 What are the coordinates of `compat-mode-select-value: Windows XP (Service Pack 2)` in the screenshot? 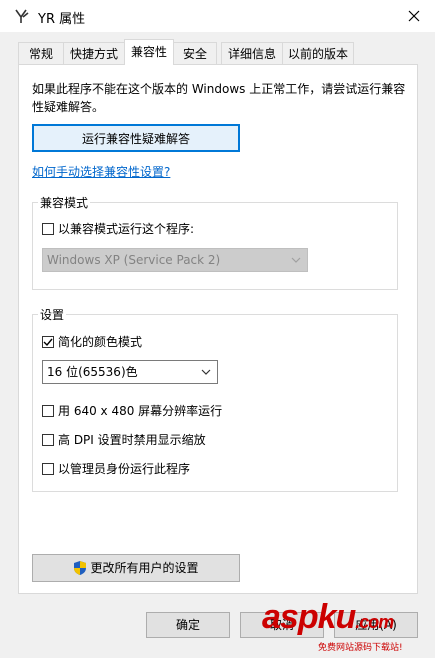 It's located at (134, 260).